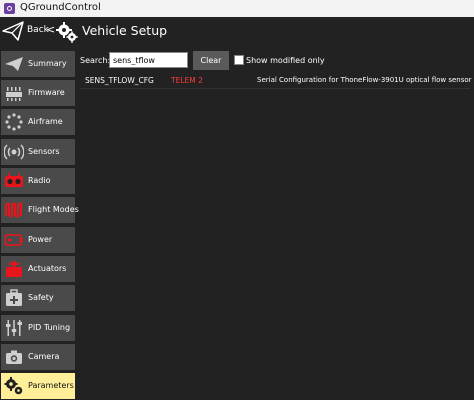 The width and height of the screenshot is (474, 400). What do you see at coordinates (45, 121) in the screenshot?
I see `sidebar-item-label: Airframe` at bounding box center [45, 121].